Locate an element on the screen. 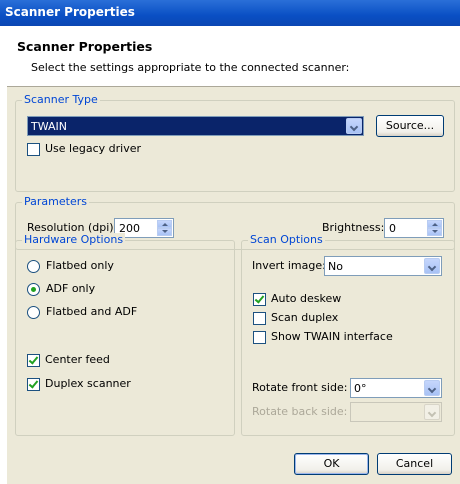 Image resolution: width=460 pixels, height=484 pixels. scan-duplex-label: Scan duplex is located at coordinates (305, 317).